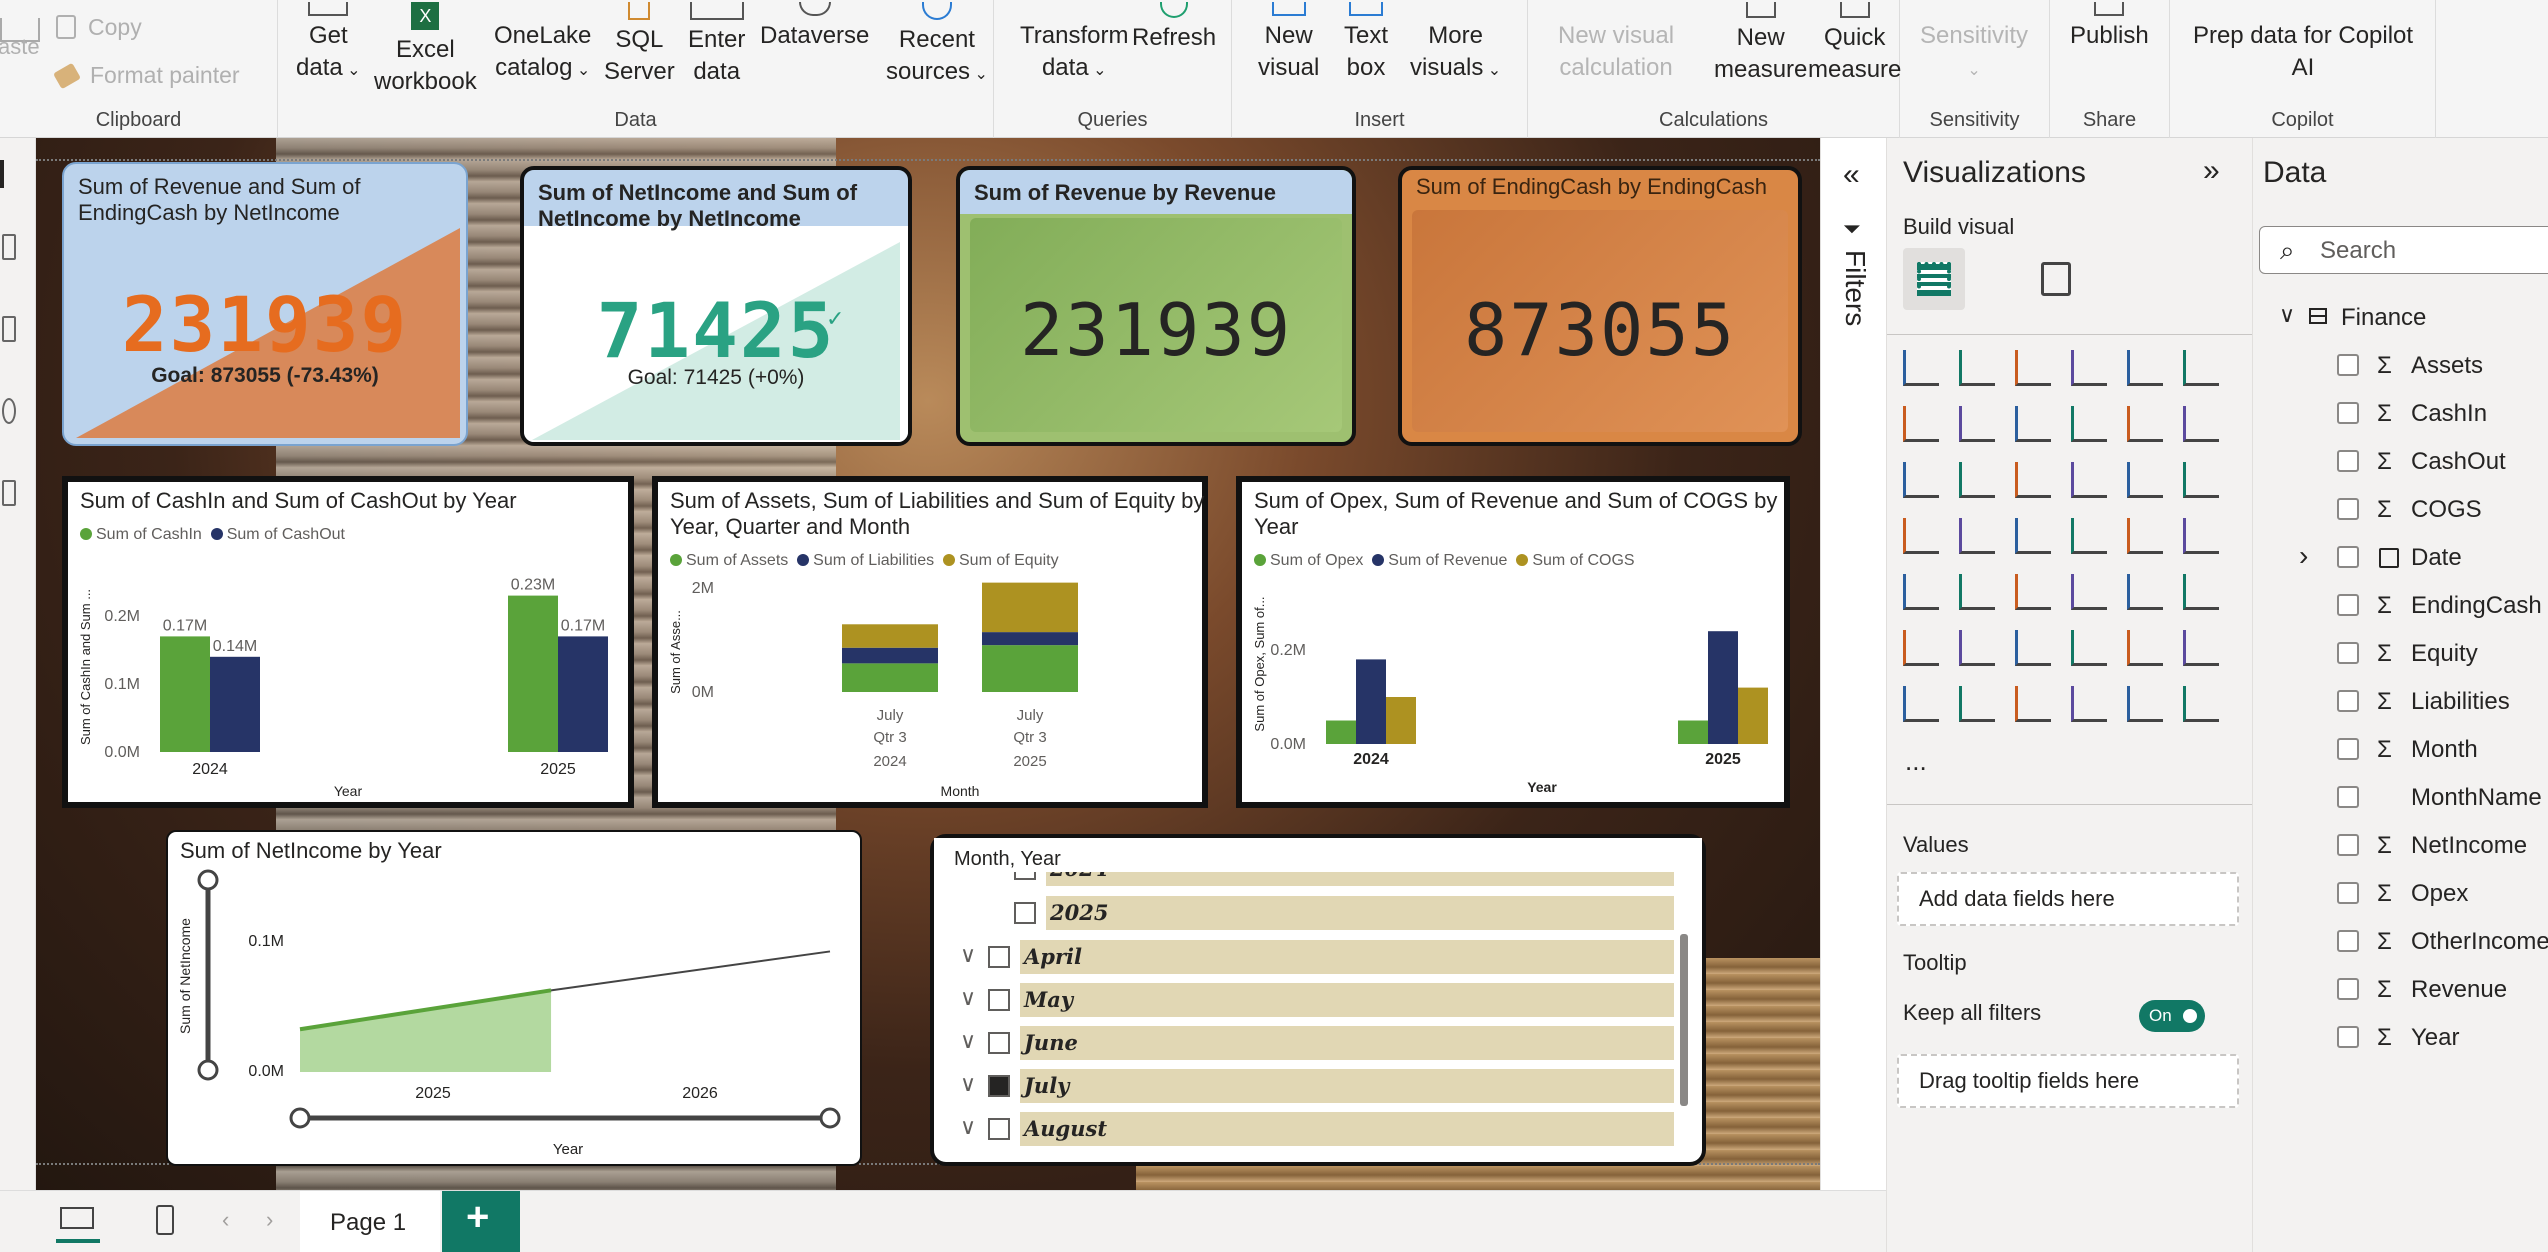  I want to click on keep-filters-toggle: On, so click(2172, 1016).